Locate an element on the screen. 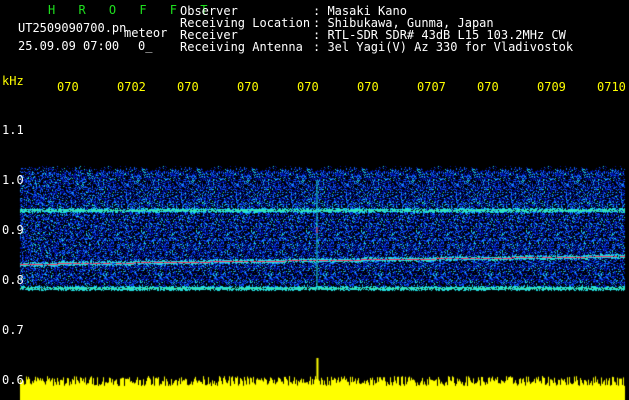 The image size is (629, 400). counter: 0_ is located at coordinates (145, 46).